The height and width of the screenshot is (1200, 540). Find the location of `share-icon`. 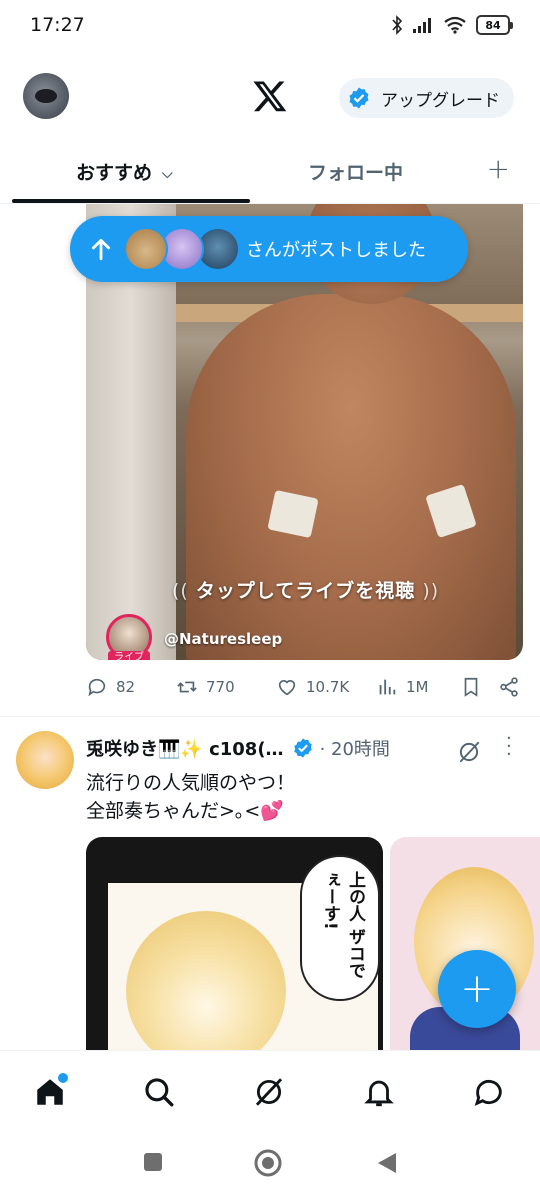

share-icon is located at coordinates (509, 687).